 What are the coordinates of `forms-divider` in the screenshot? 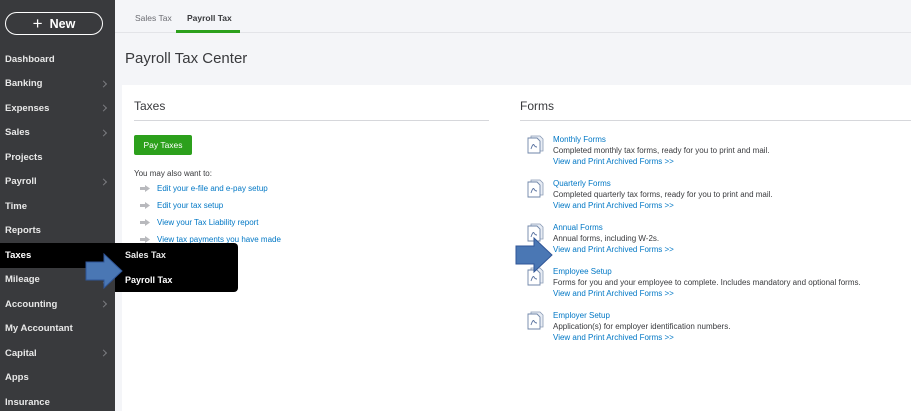 It's located at (715, 120).